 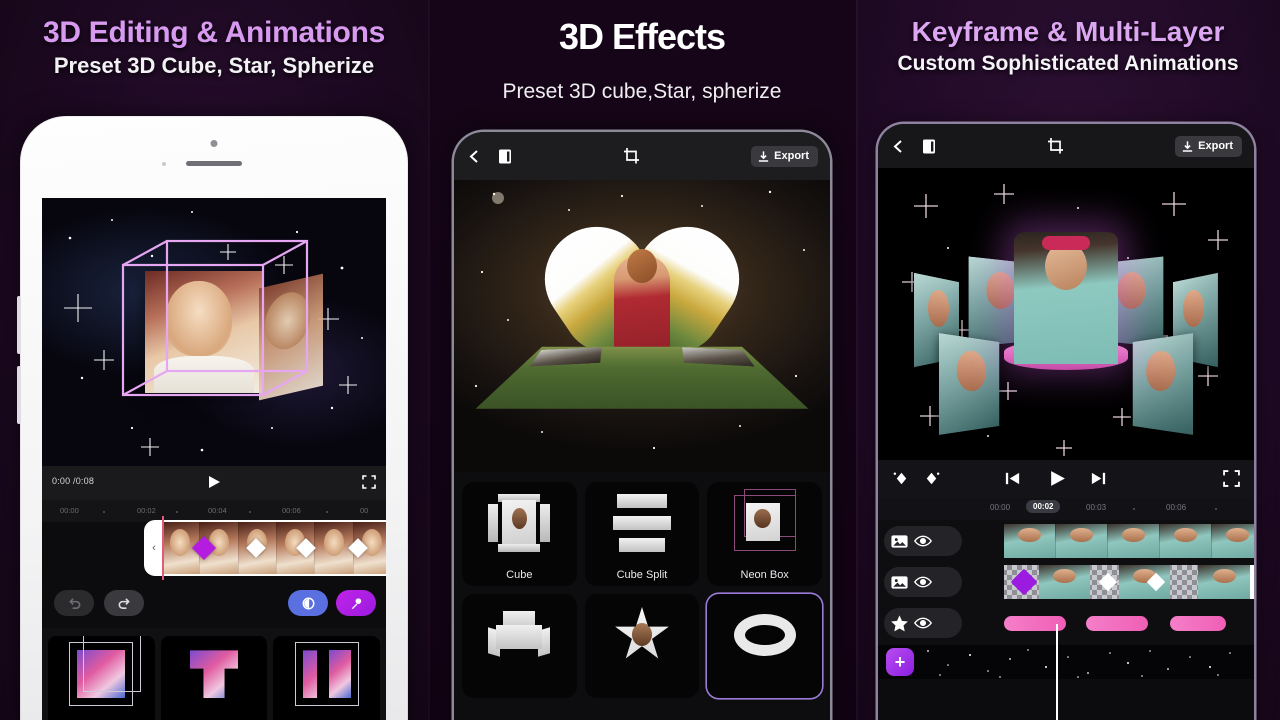 What do you see at coordinates (308, 603) in the screenshot?
I see `brightness-icon` at bounding box center [308, 603].